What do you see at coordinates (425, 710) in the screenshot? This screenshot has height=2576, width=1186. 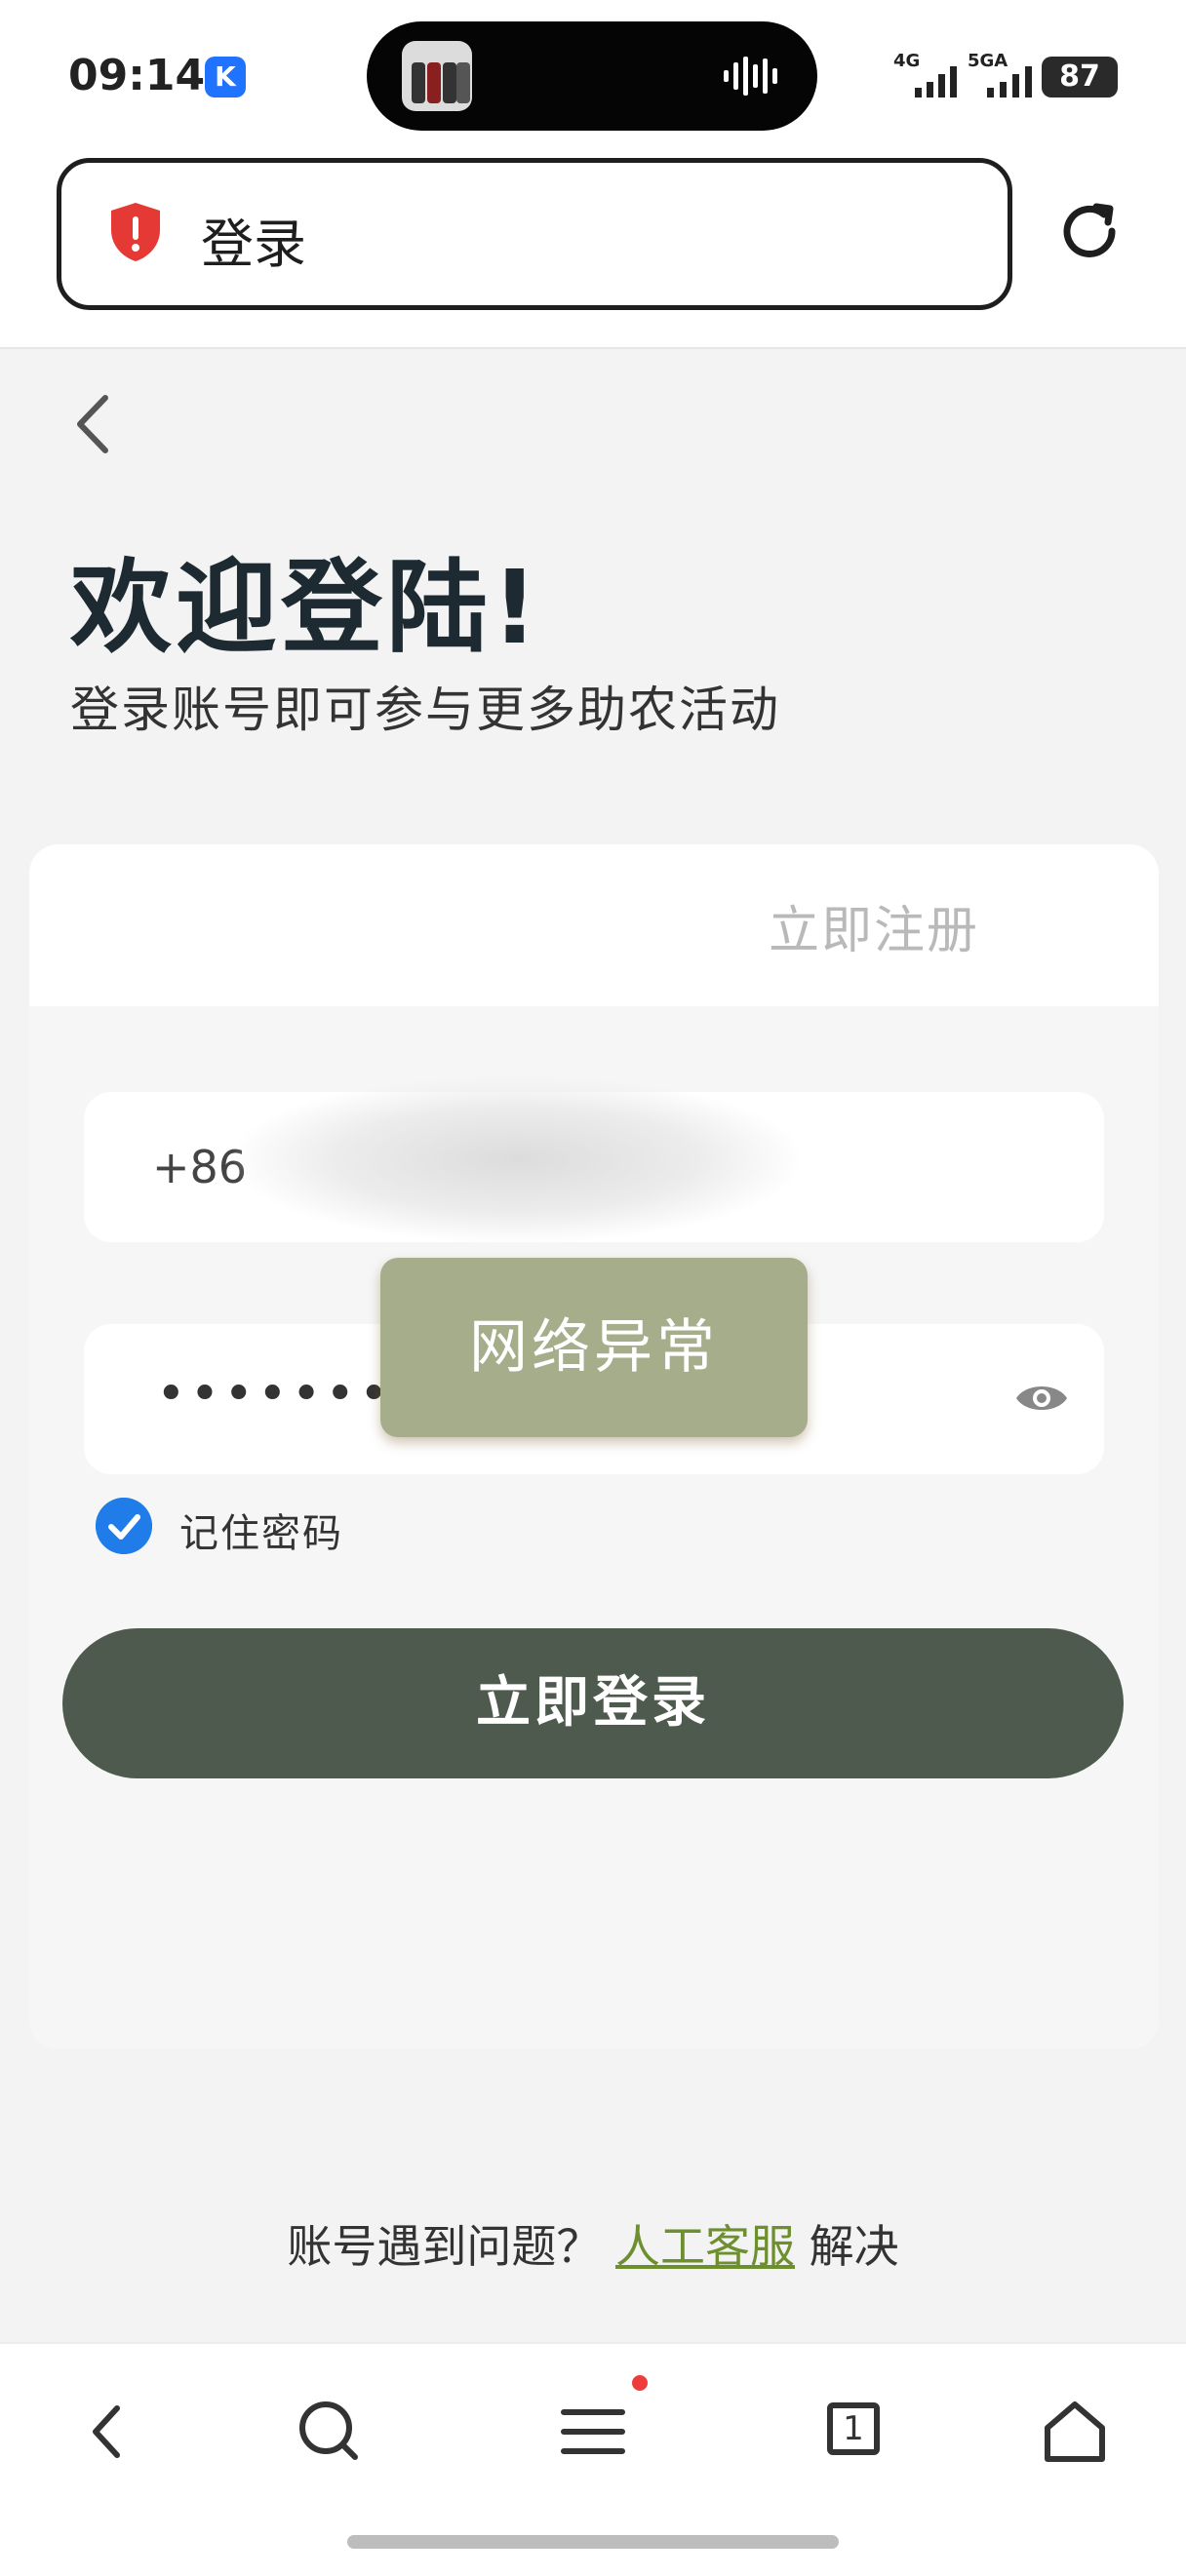 I see `welcome-subtitle: 登录账号即可参与更多助农活动` at bounding box center [425, 710].